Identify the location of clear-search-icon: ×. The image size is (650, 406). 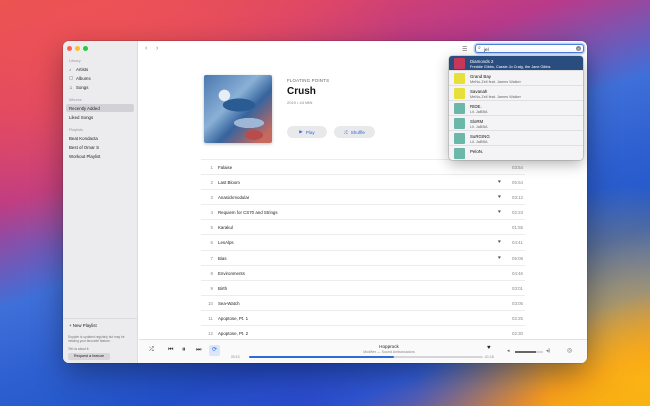
(578, 48).